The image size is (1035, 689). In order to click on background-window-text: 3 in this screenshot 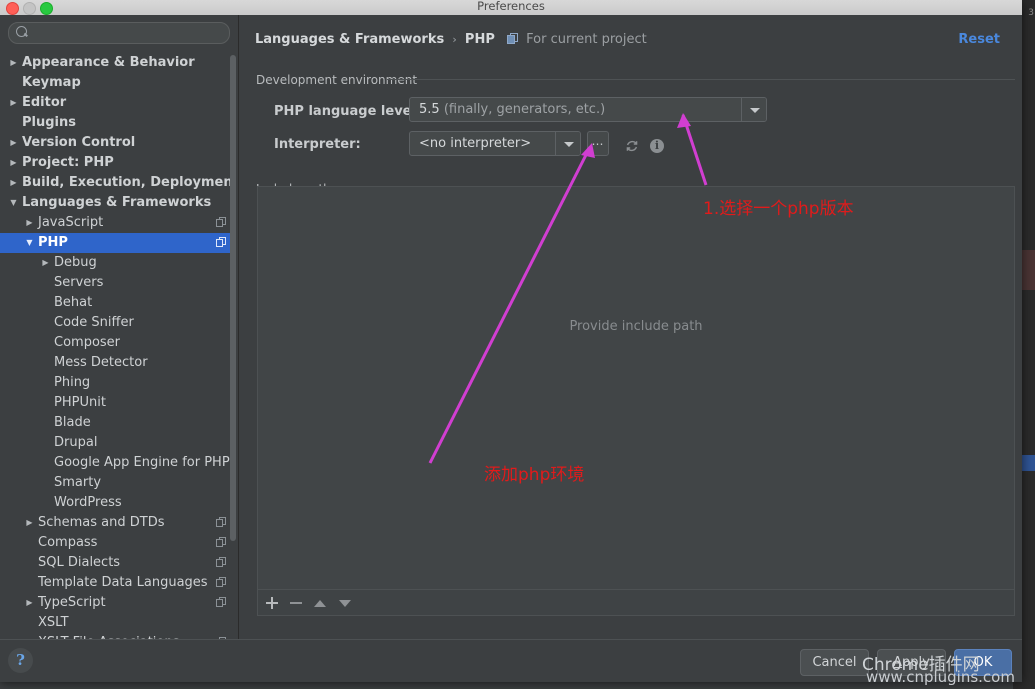, I will do `click(1031, 13)`.